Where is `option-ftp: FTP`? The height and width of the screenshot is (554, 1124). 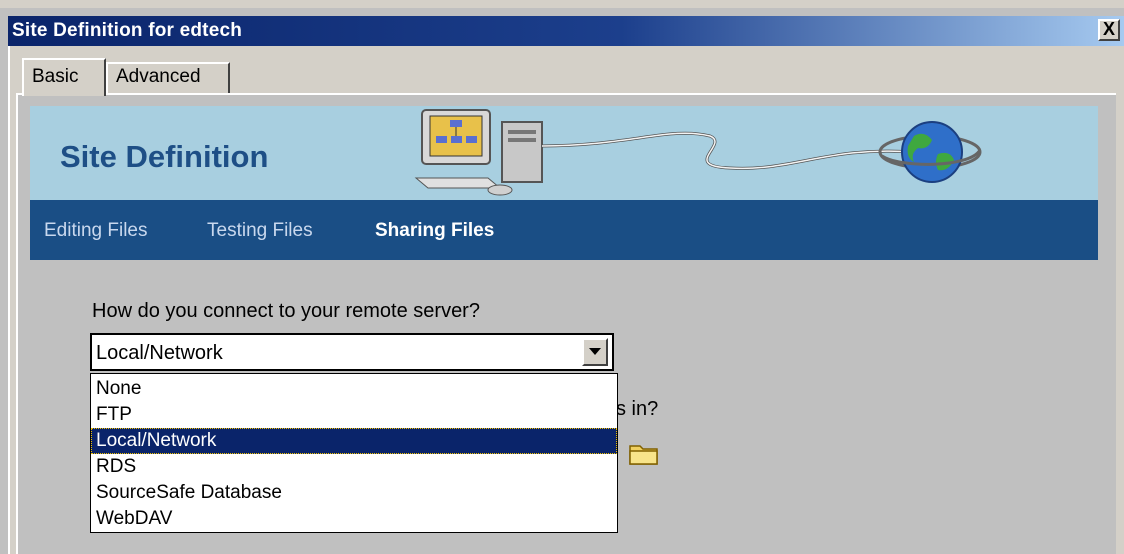
option-ftp: FTP is located at coordinates (354, 415).